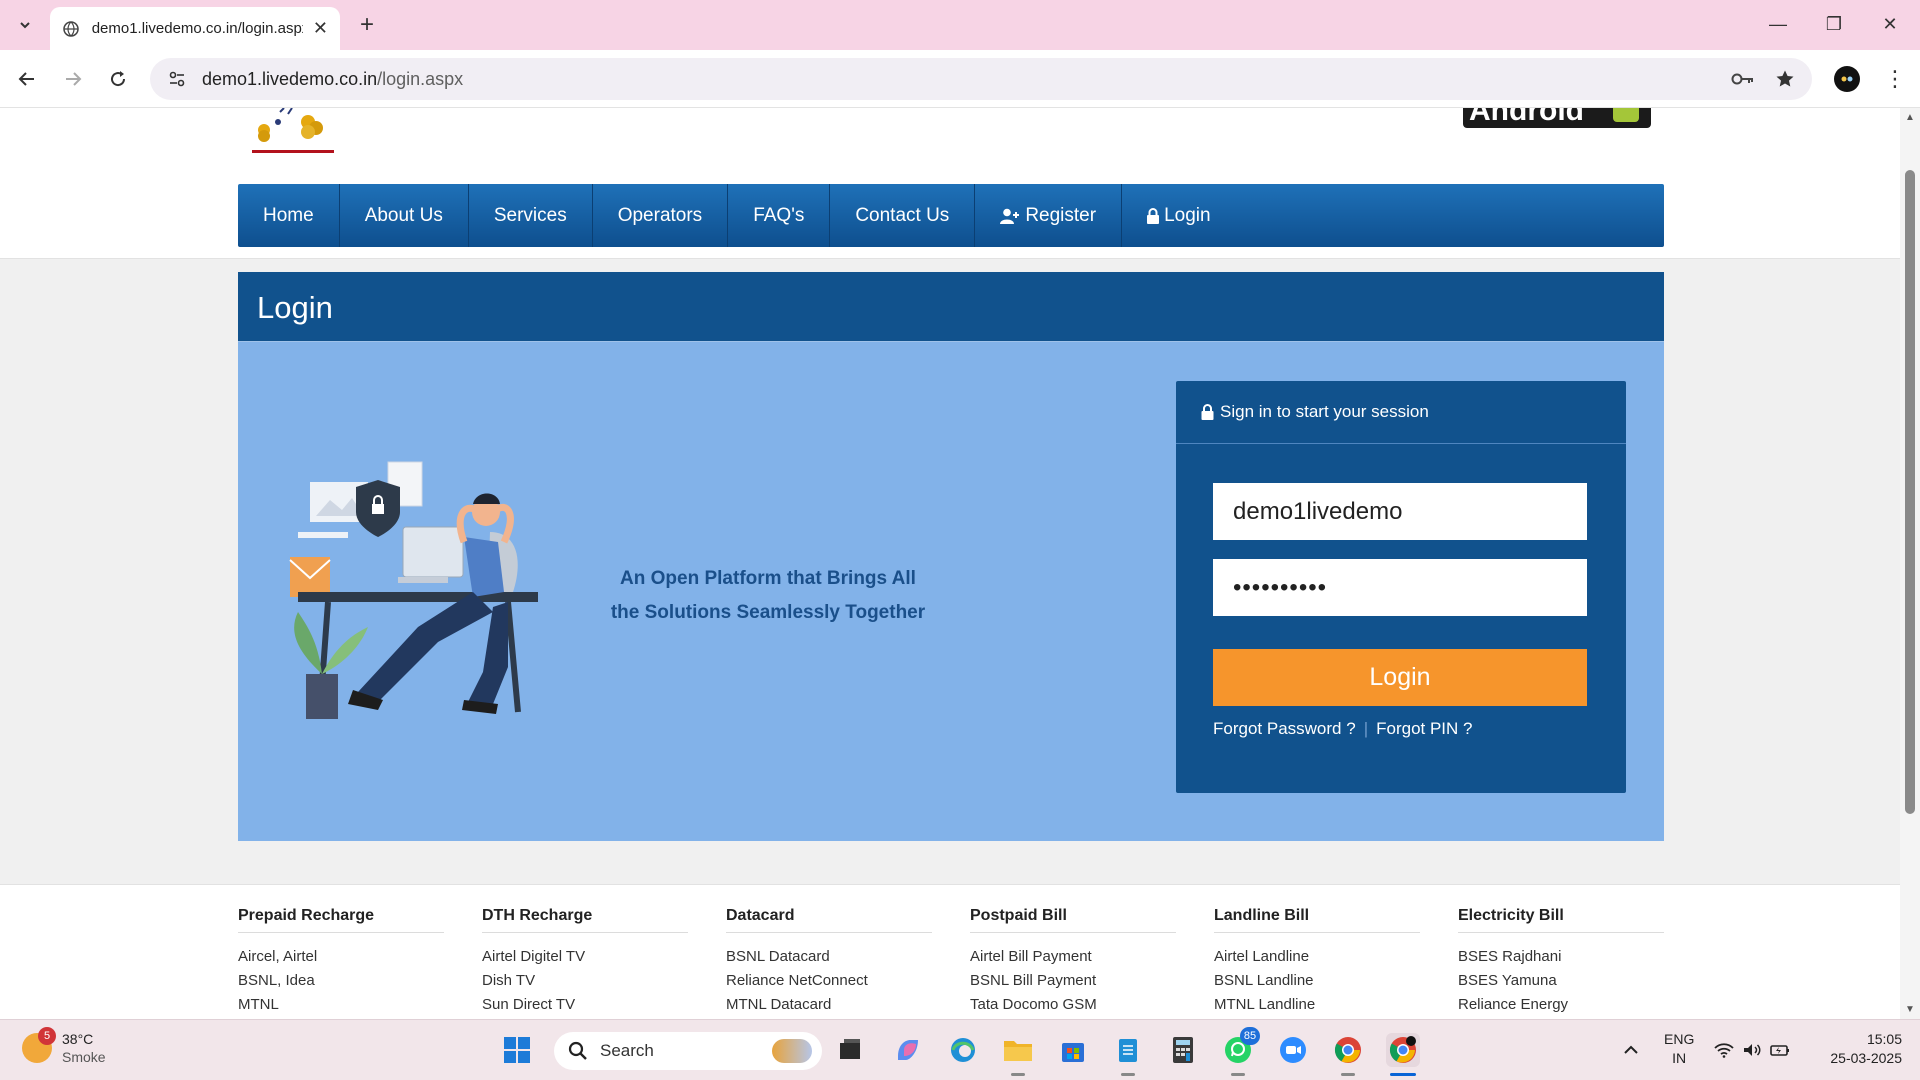  What do you see at coordinates (1400, 511) in the screenshot?
I see `username-field: demo1livedemo` at bounding box center [1400, 511].